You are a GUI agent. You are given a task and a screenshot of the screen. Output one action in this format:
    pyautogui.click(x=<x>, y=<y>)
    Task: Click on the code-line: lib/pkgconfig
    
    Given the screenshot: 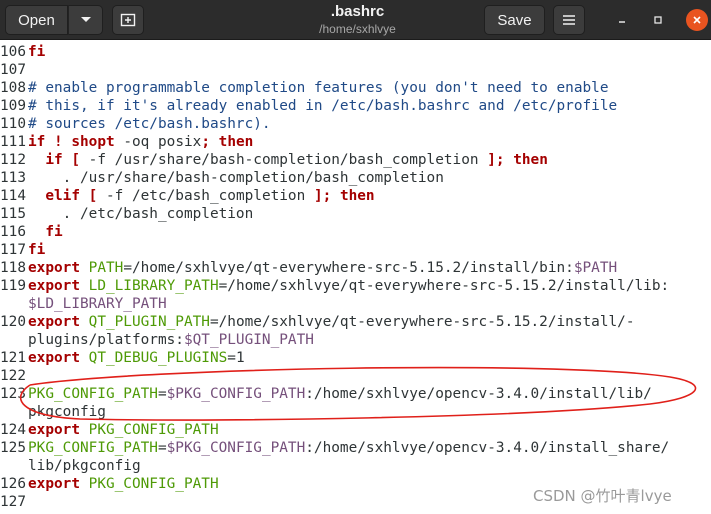 What is the action you would take?
    pyautogui.click(x=70, y=466)
    